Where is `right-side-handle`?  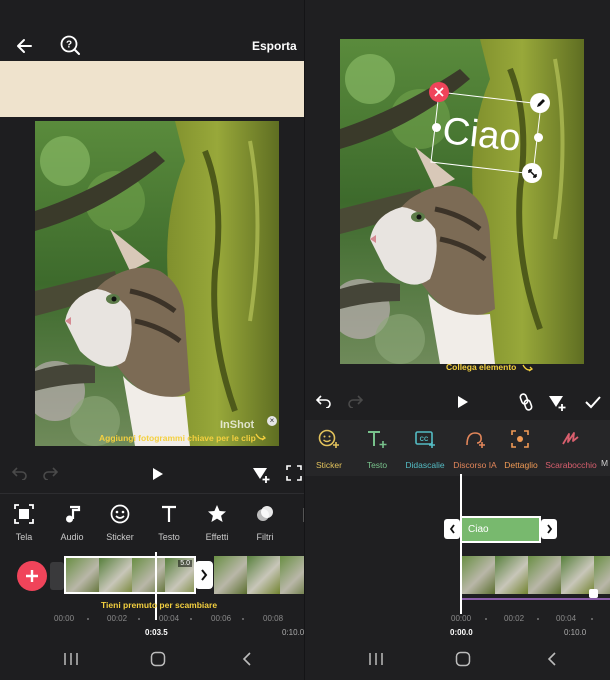
right-side-handle is located at coordinates (538, 137).